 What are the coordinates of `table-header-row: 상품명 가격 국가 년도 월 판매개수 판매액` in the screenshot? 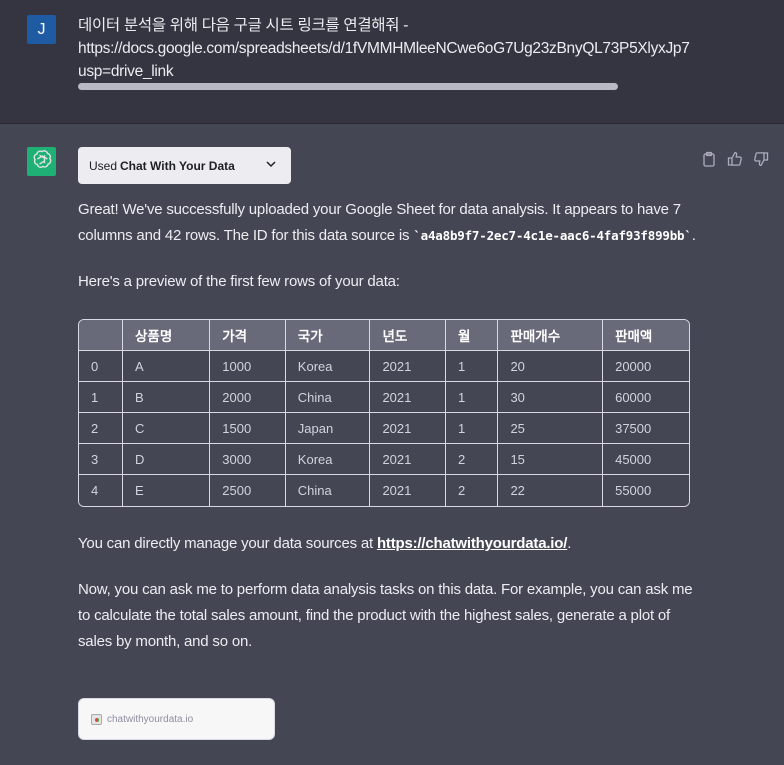 It's located at (384, 335).